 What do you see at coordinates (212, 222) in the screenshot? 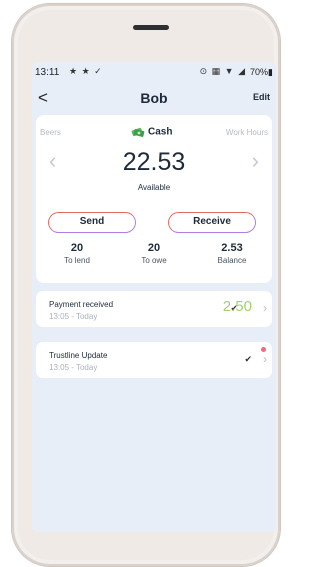
I see `receive-button: Receive` at bounding box center [212, 222].